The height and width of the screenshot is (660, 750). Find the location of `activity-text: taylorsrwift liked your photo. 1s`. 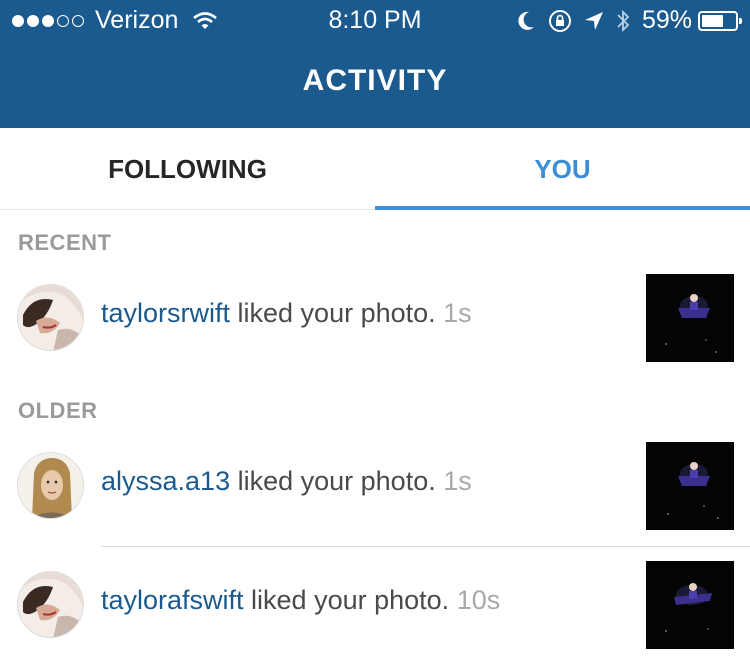

activity-text: taylorsrwift liked your photo. 1s is located at coordinates (286, 313).